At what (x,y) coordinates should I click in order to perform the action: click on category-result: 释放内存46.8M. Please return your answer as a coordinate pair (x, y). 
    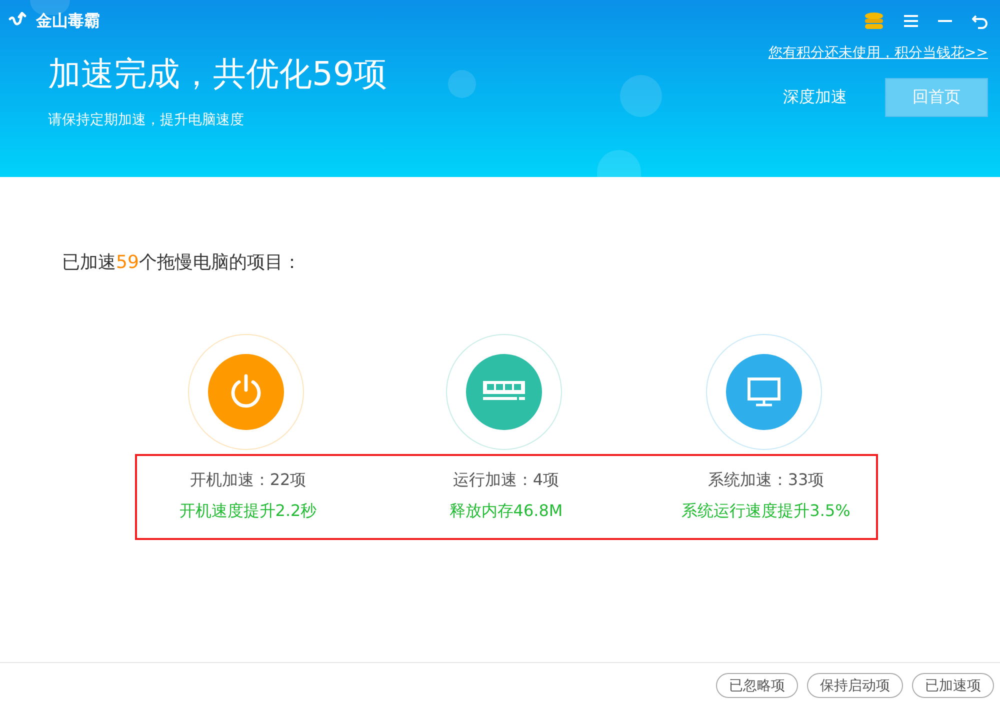
    Looking at the image, I should click on (506, 511).